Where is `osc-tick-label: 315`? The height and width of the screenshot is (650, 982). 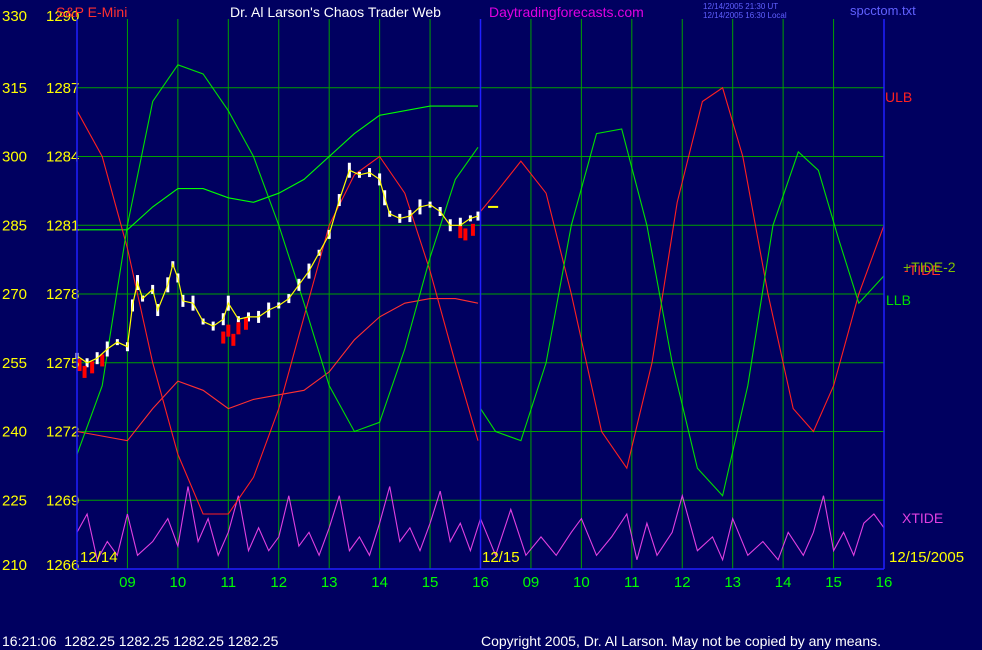
osc-tick-label: 315 is located at coordinates (14, 88).